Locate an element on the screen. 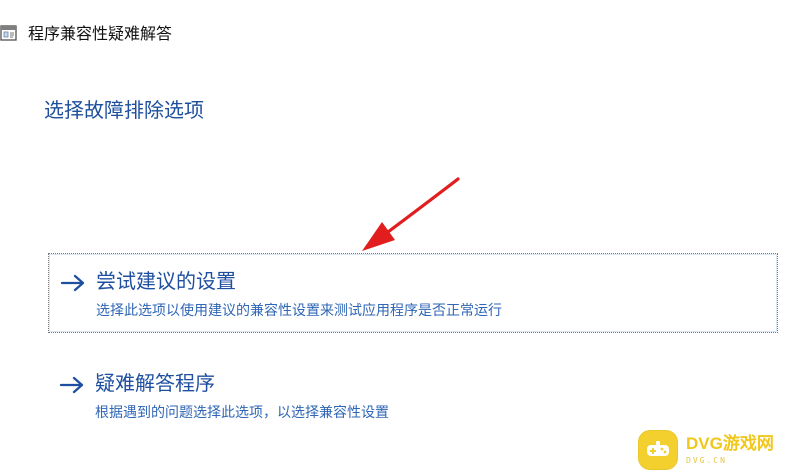 The width and height of the screenshot is (800, 475). option-description: 根据遇到的问题选择此选项，以选择兼容性设置 is located at coordinates (242, 413).